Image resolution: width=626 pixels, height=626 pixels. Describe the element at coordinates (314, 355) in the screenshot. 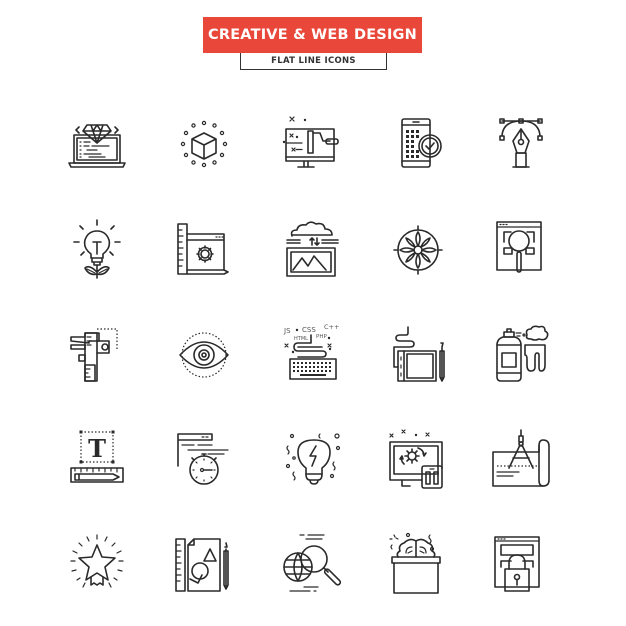

I see `keyboard-code-languages-icon: JS CSS C++ HTML PHP` at that location.